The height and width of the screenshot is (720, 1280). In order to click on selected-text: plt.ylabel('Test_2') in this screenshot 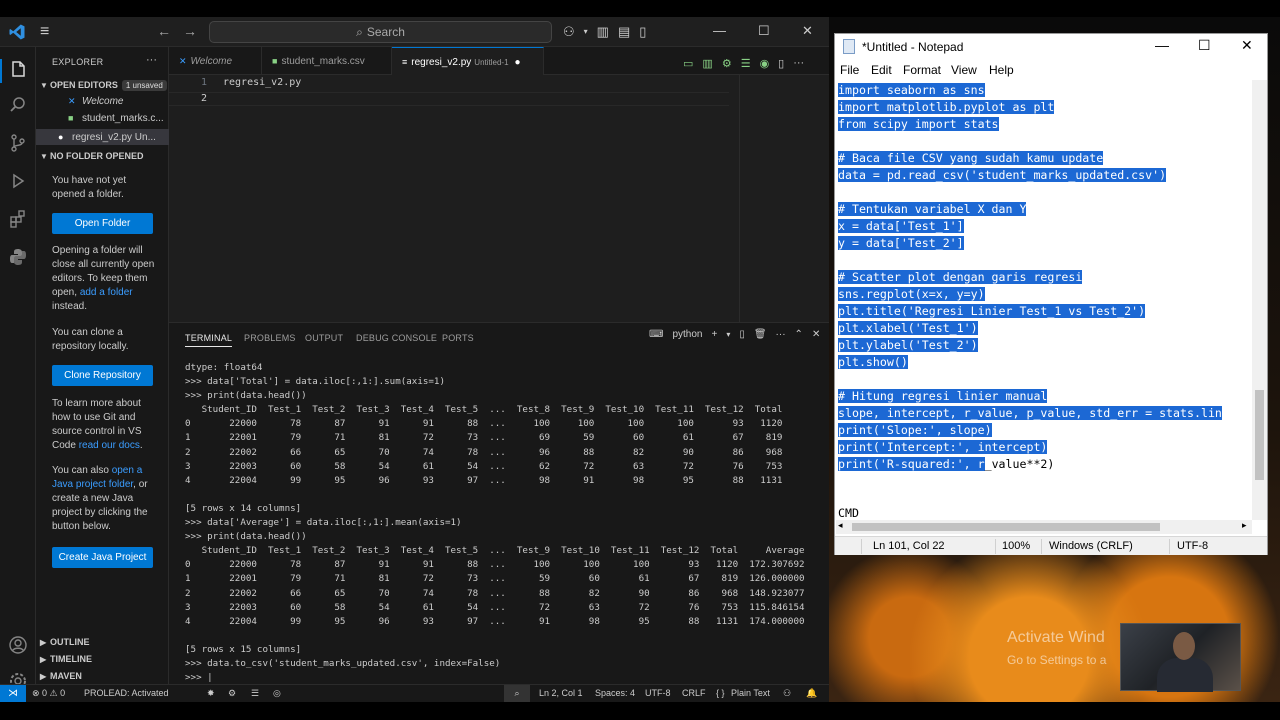, I will do `click(908, 345)`.